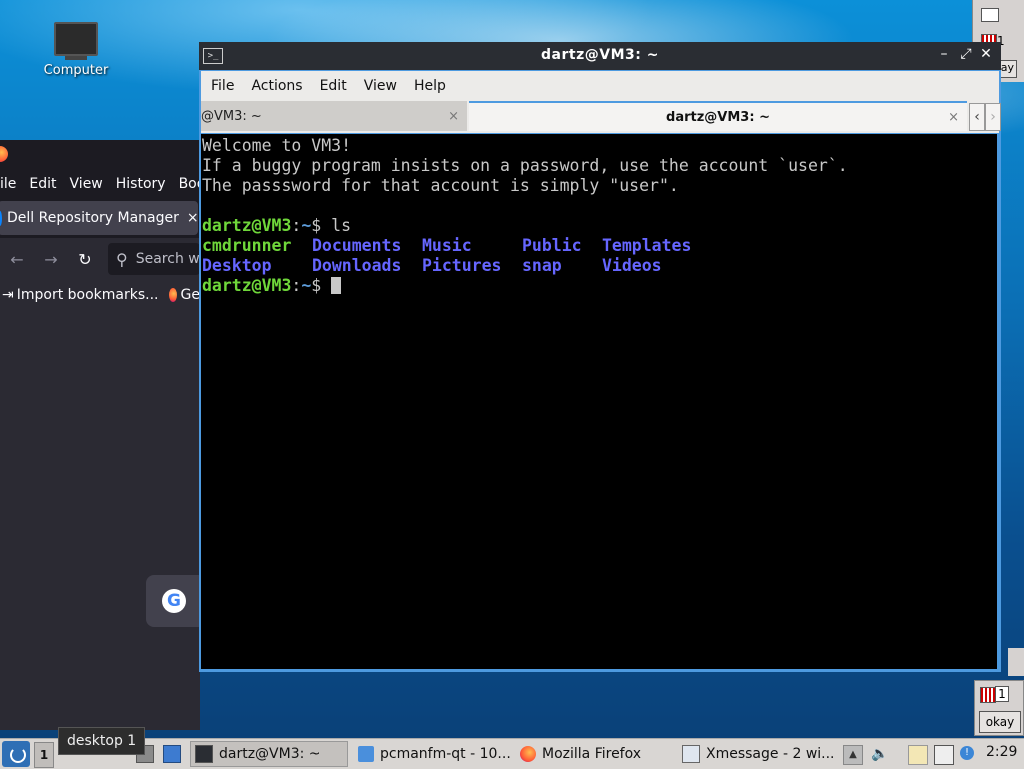 The width and height of the screenshot is (1024, 769). What do you see at coordinates (552, 245) in the screenshot?
I see `ls-entry: Public` at bounding box center [552, 245].